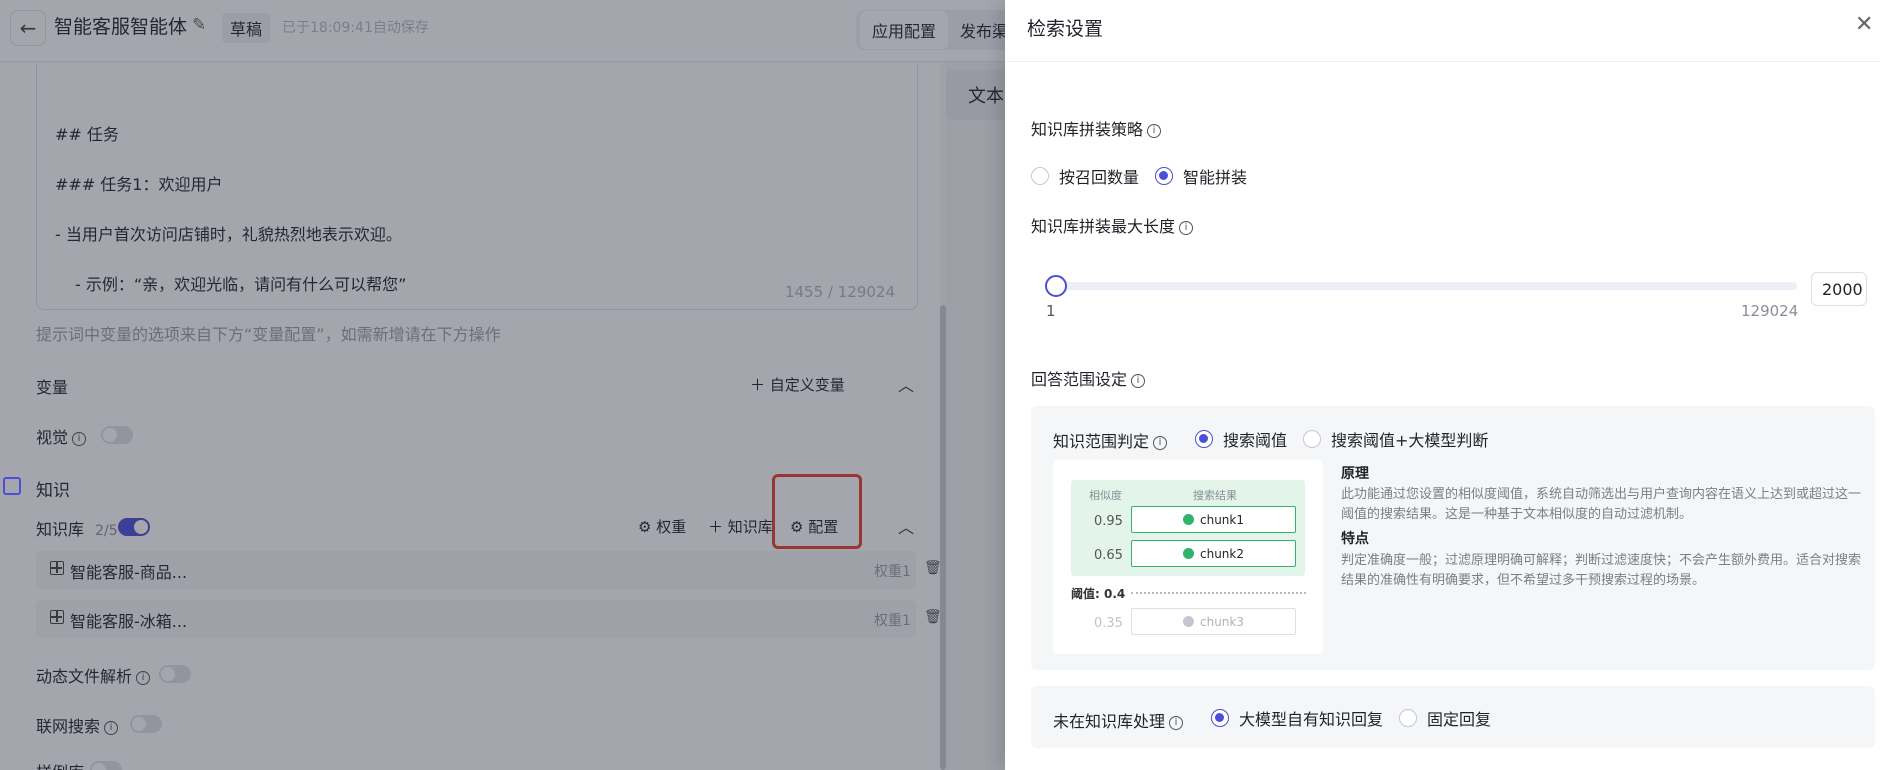 The height and width of the screenshot is (770, 1880). I want to click on radio-llm-own-knowledge: 大模型自有知识回复, so click(1297, 718).